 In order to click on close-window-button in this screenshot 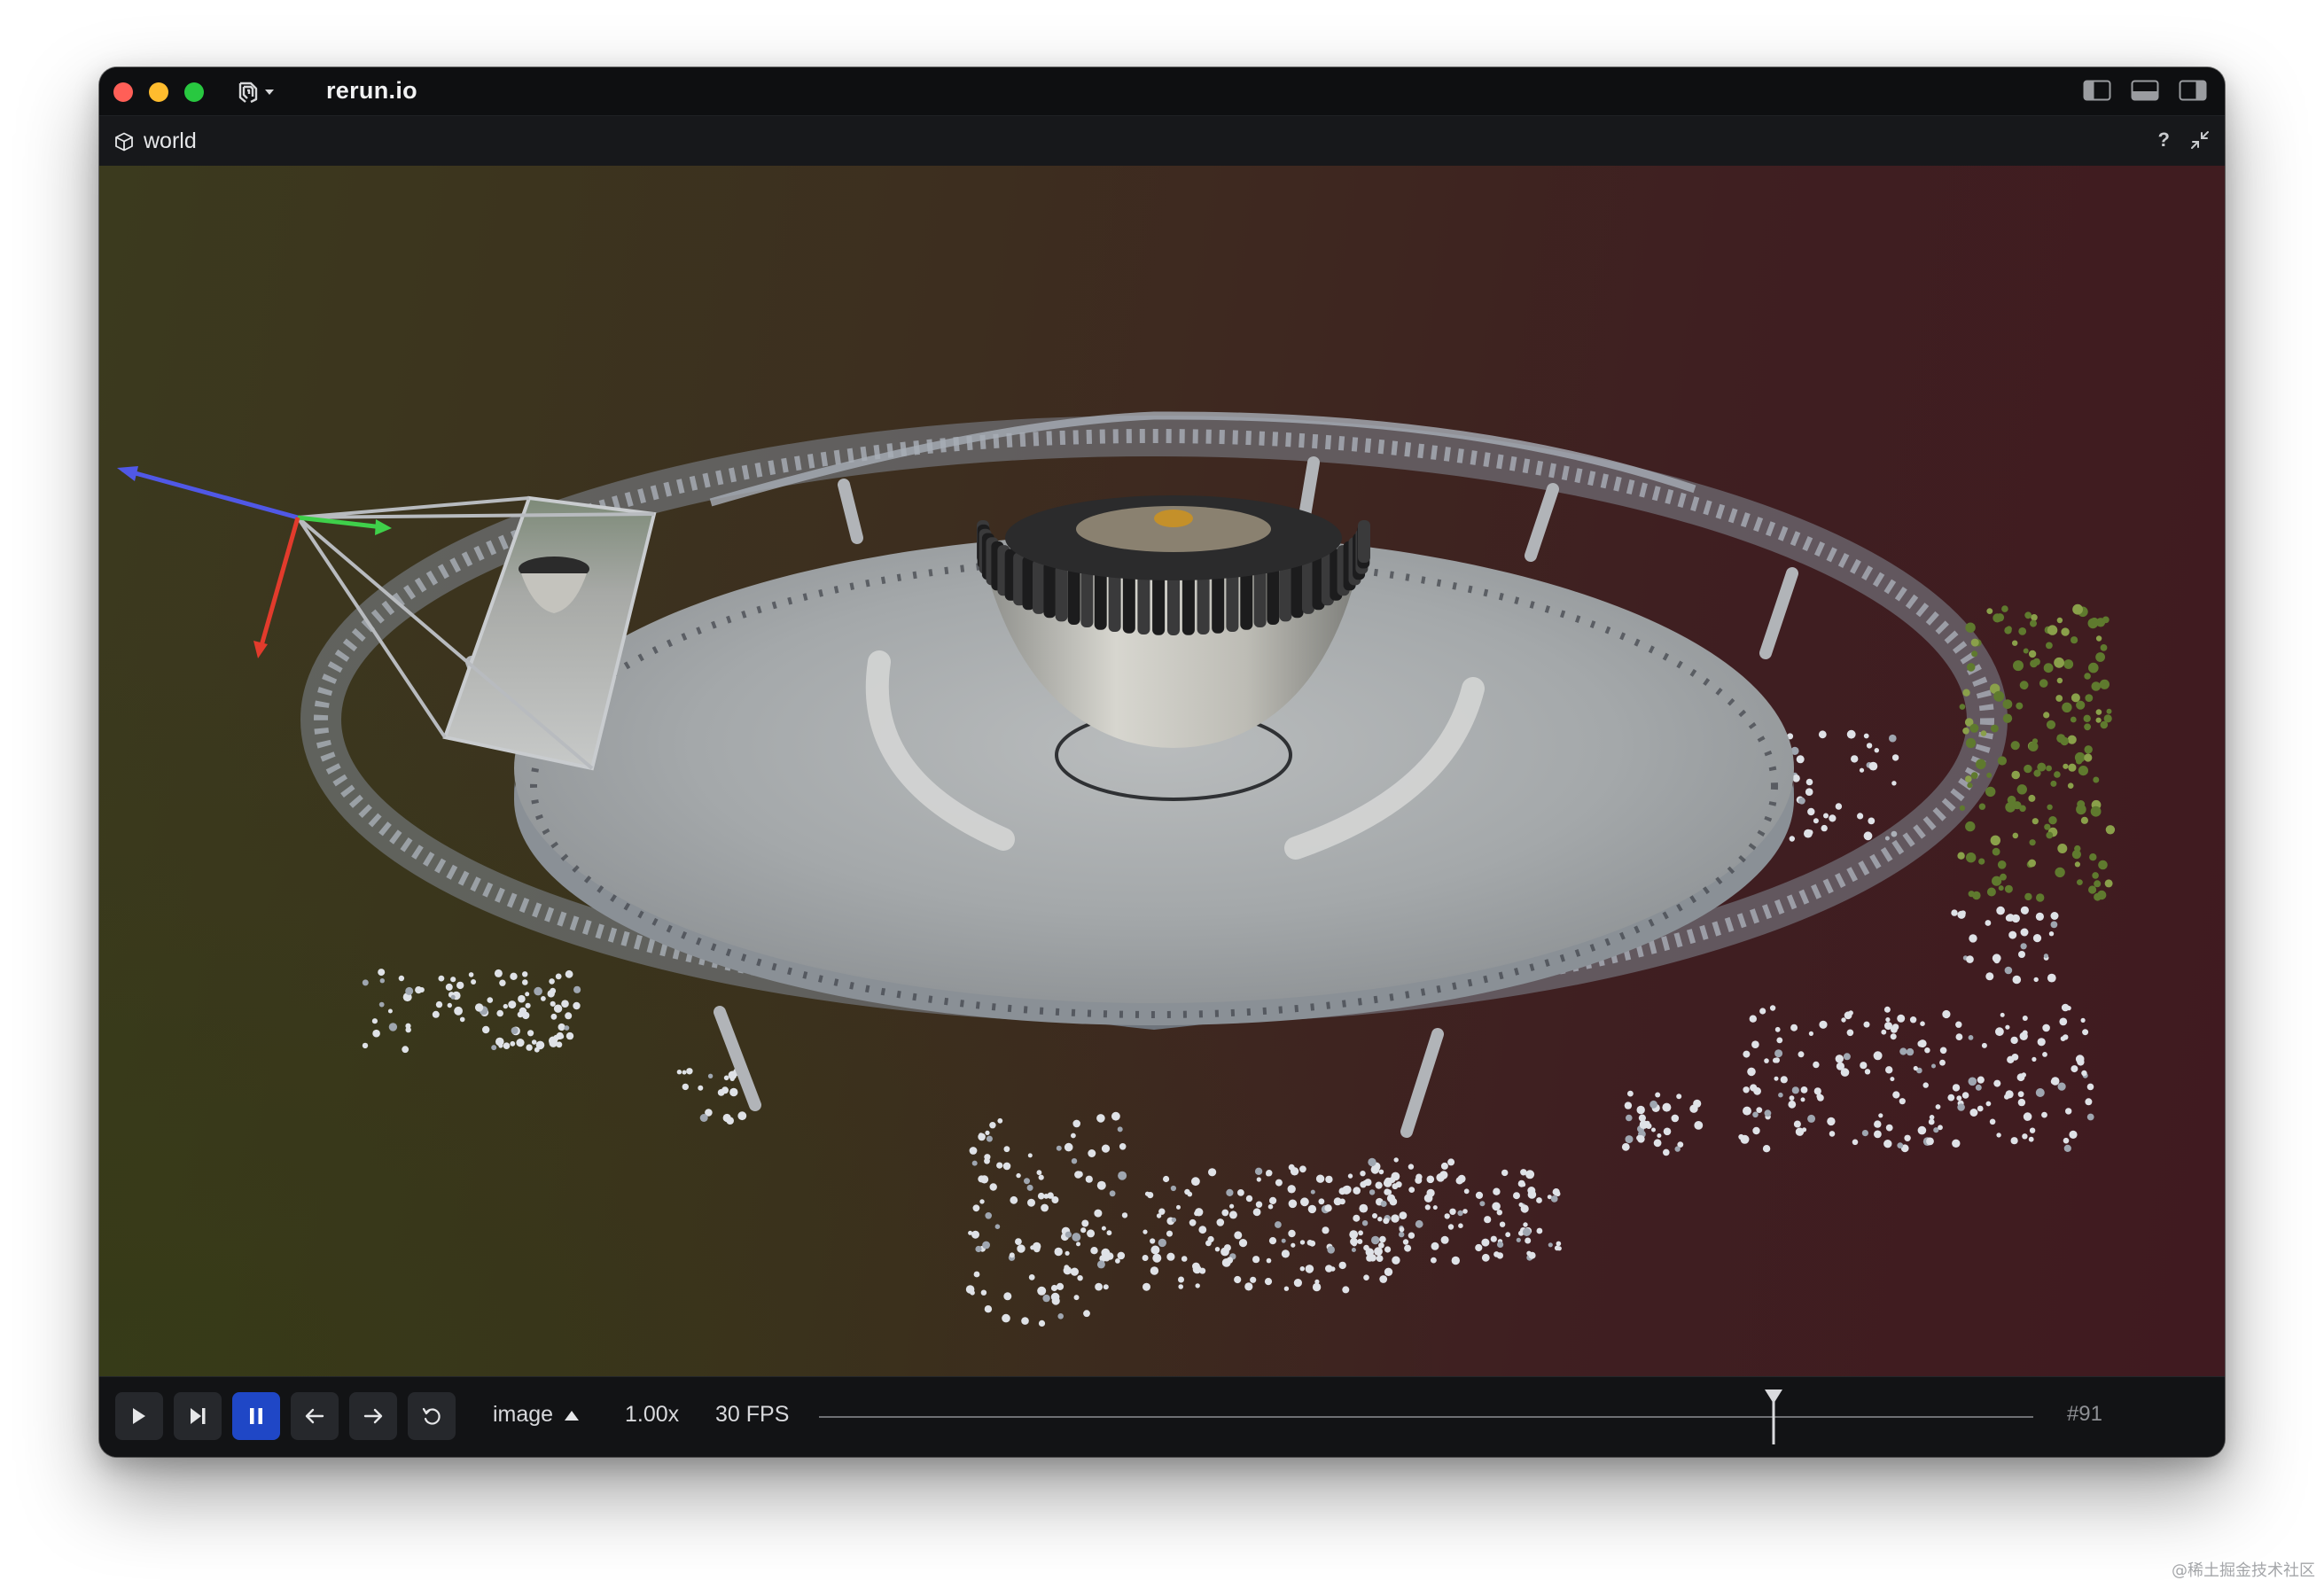, I will do `click(123, 92)`.